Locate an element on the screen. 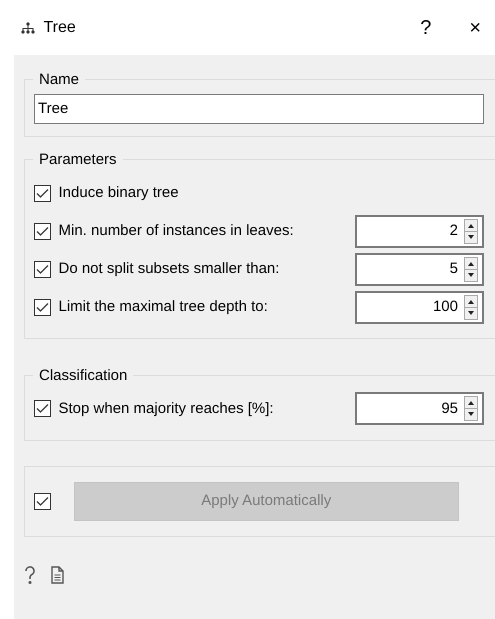 Image resolution: width=495 pixels, height=619 pixels. help-icon is located at coordinates (30, 574).